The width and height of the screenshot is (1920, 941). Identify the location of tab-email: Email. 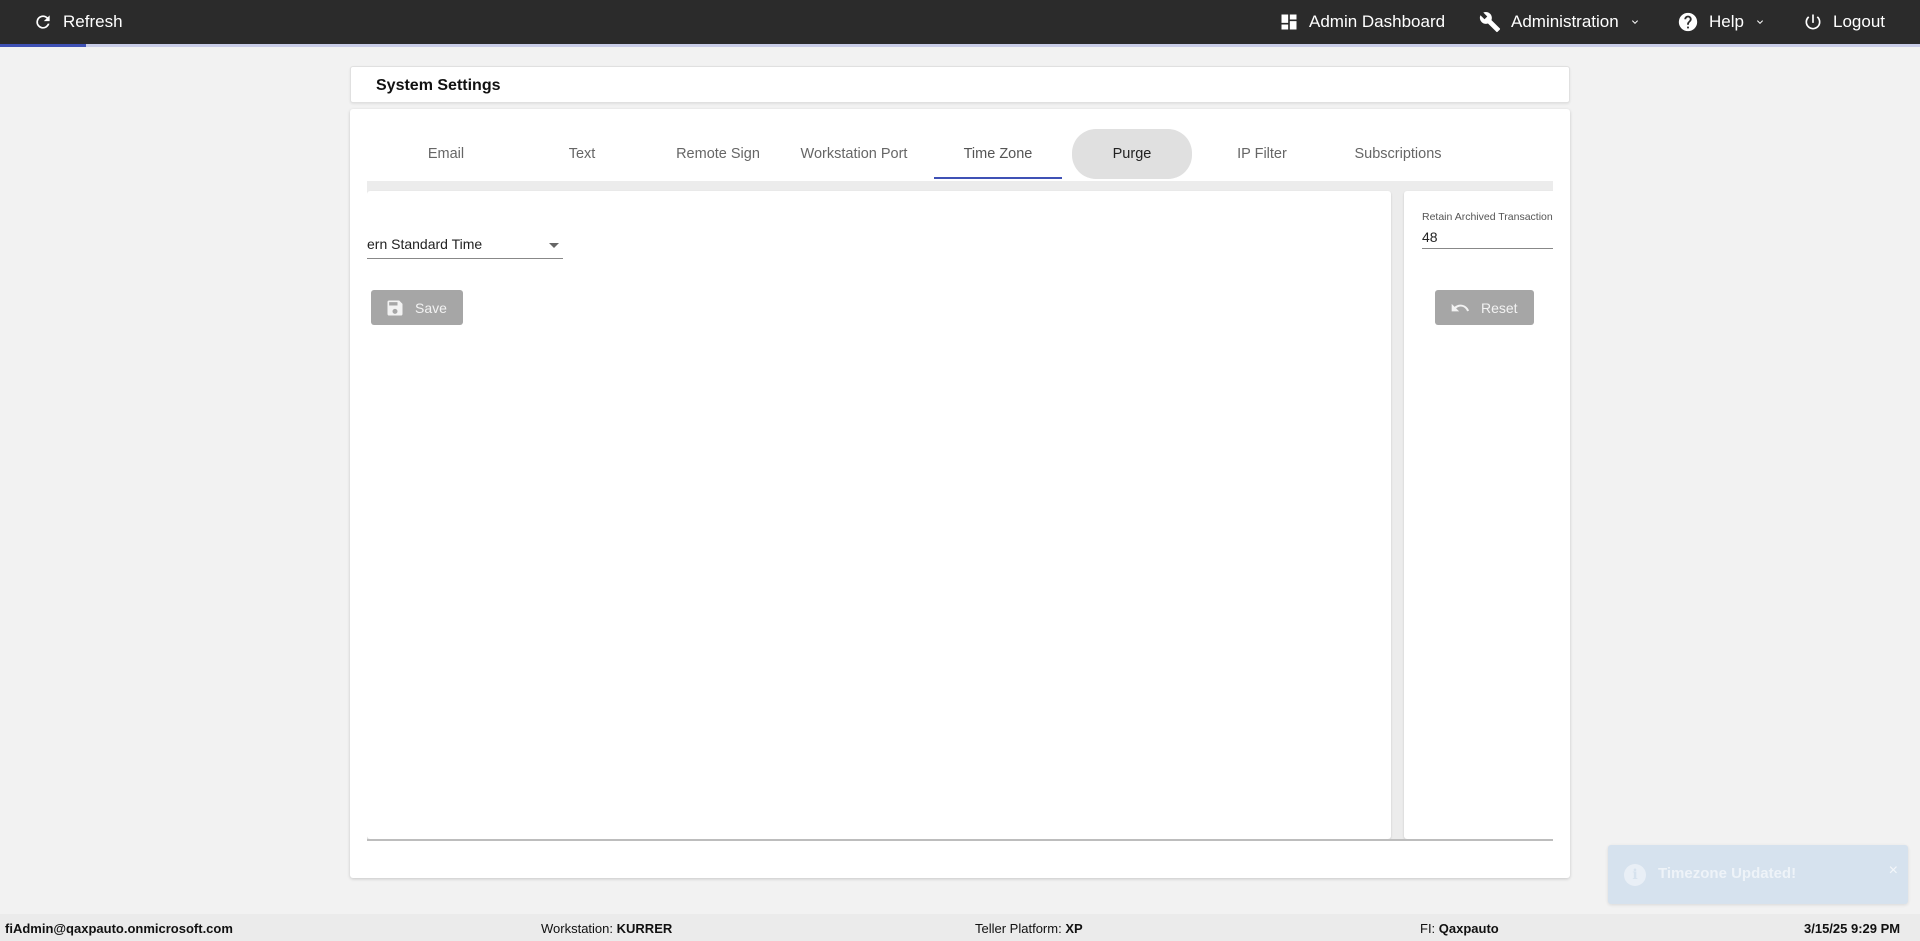
(446, 154).